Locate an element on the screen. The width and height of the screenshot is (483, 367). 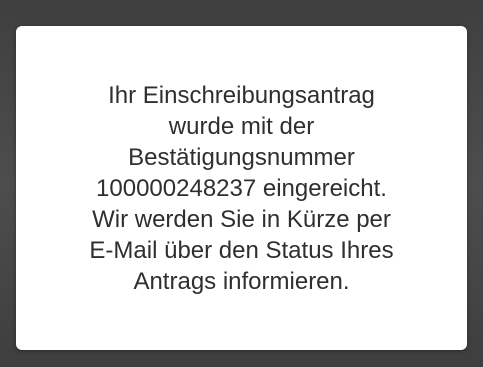
message-line: Antrags informieren. is located at coordinates (241, 281).